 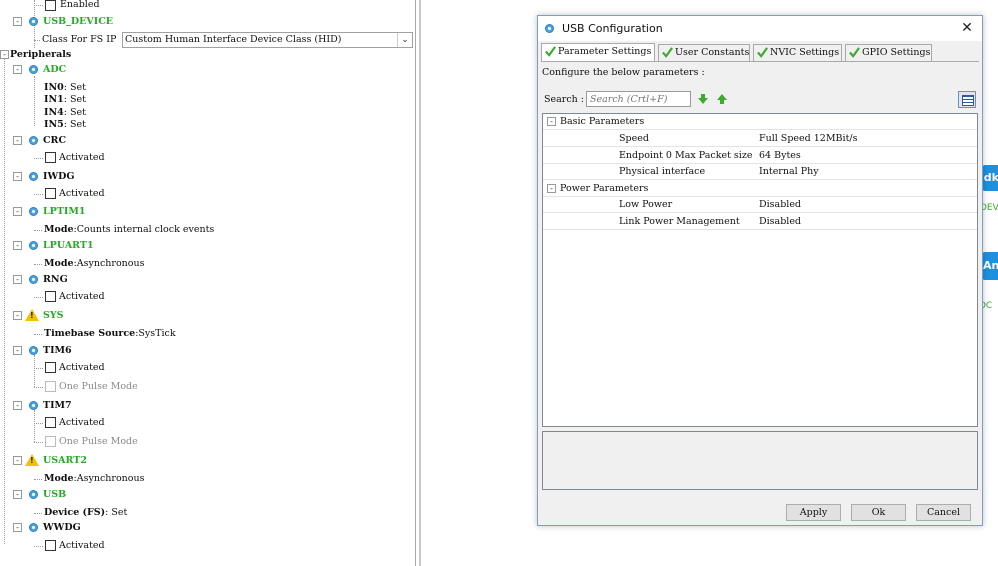 I want to click on param-value: 64 Bytes, so click(x=780, y=156).